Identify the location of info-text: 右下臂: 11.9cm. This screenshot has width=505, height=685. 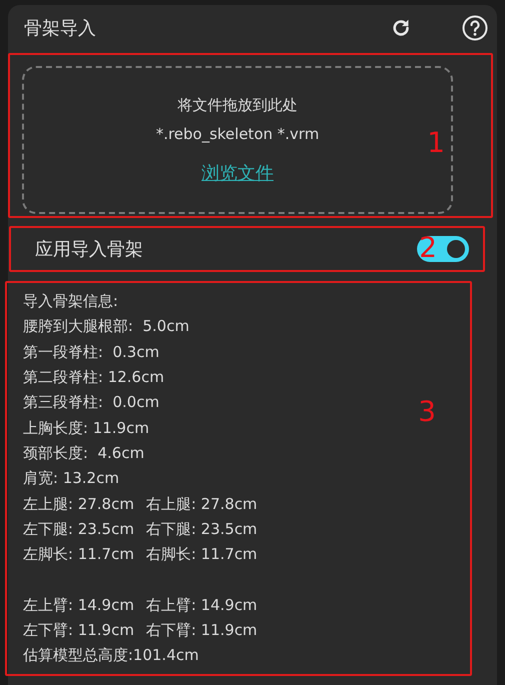
(202, 630).